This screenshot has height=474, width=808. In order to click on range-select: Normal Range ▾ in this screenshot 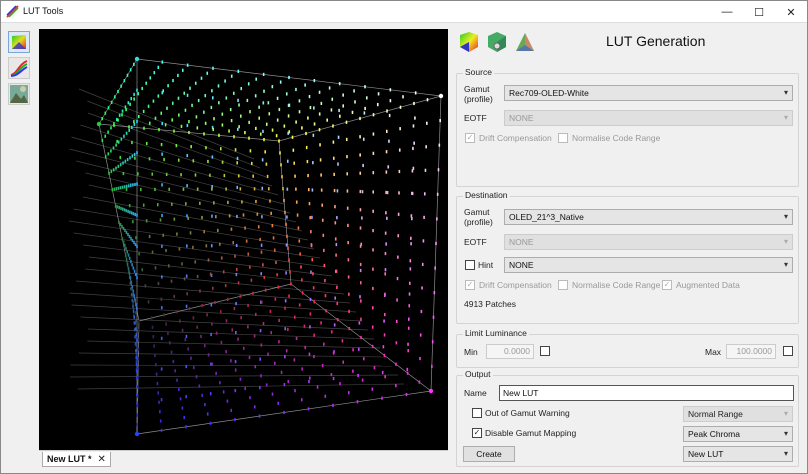, I will do `click(738, 414)`.